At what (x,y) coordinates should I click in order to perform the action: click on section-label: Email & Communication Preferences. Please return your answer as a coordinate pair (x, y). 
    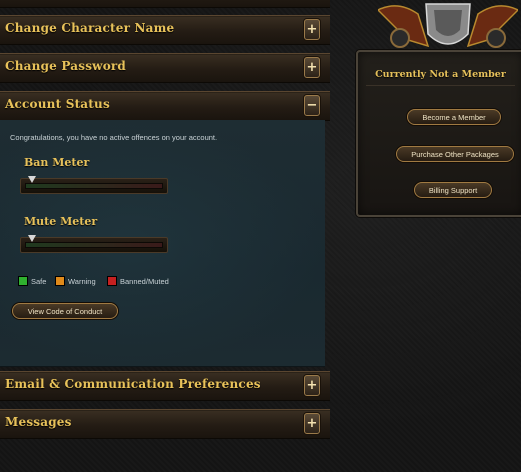
    Looking at the image, I should click on (133, 384).